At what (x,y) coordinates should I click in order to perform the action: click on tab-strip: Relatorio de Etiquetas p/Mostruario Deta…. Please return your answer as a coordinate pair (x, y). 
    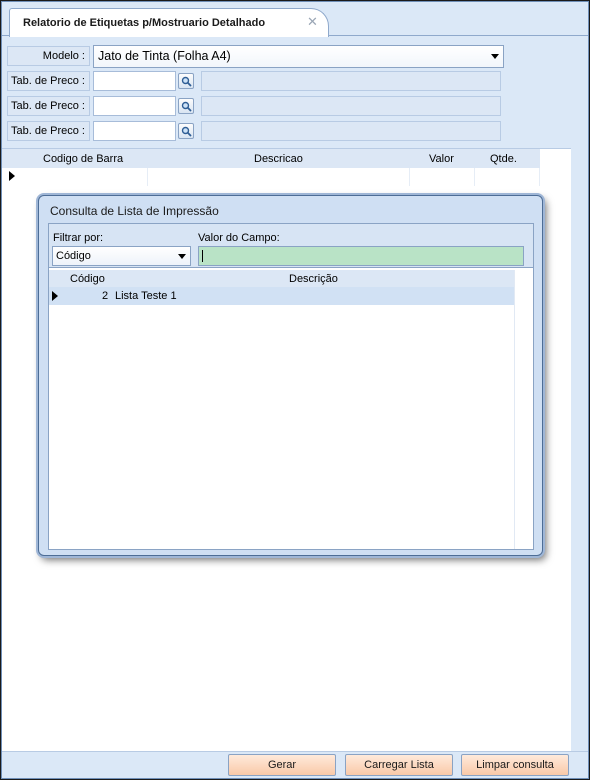
    Looking at the image, I should click on (295, 19).